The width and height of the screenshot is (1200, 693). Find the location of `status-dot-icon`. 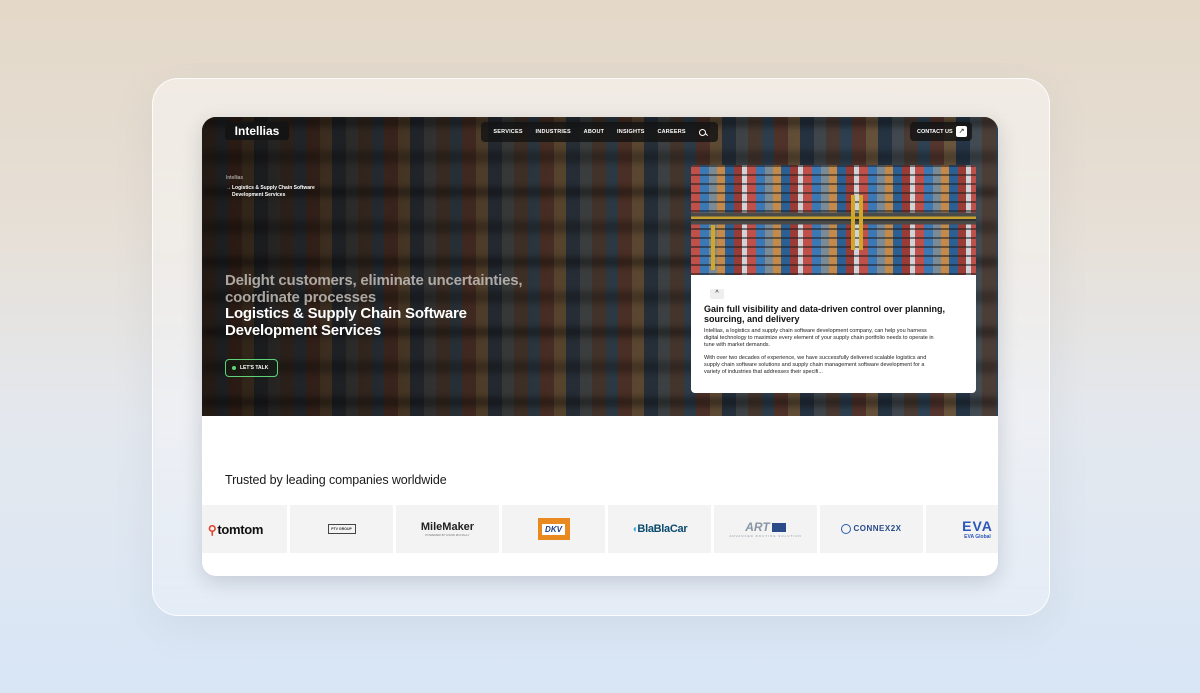

status-dot-icon is located at coordinates (234, 368).